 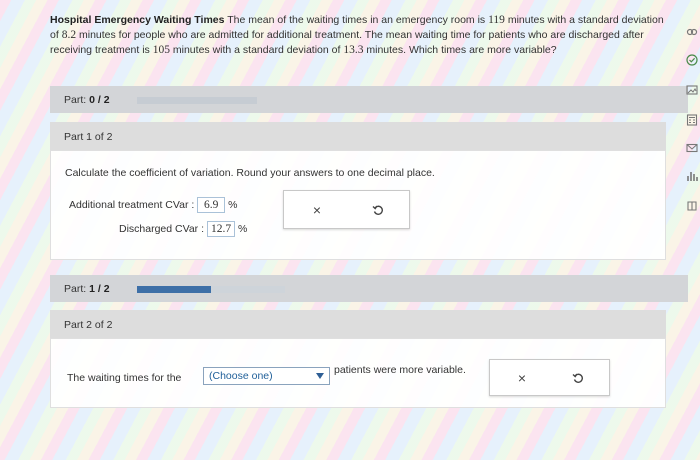 I want to click on part-2-header: Part 2 of 2, so click(x=358, y=324).